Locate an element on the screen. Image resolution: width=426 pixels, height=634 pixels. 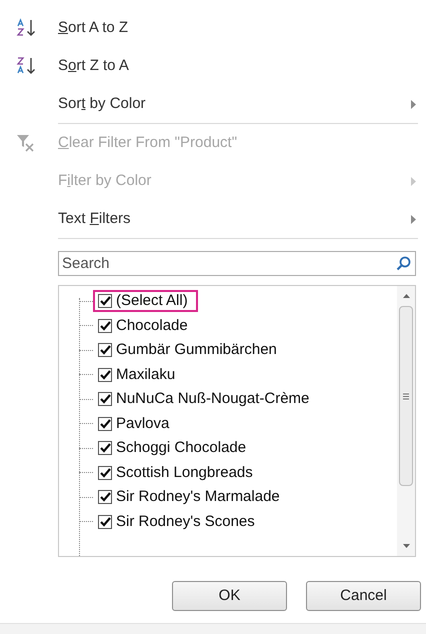
value-label: Maxilaku is located at coordinates (146, 374).